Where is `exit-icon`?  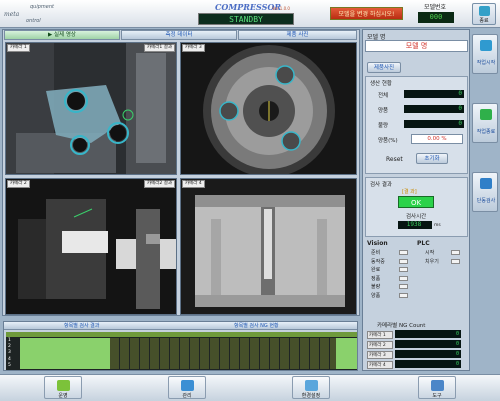 exit-icon is located at coordinates (484, 11).